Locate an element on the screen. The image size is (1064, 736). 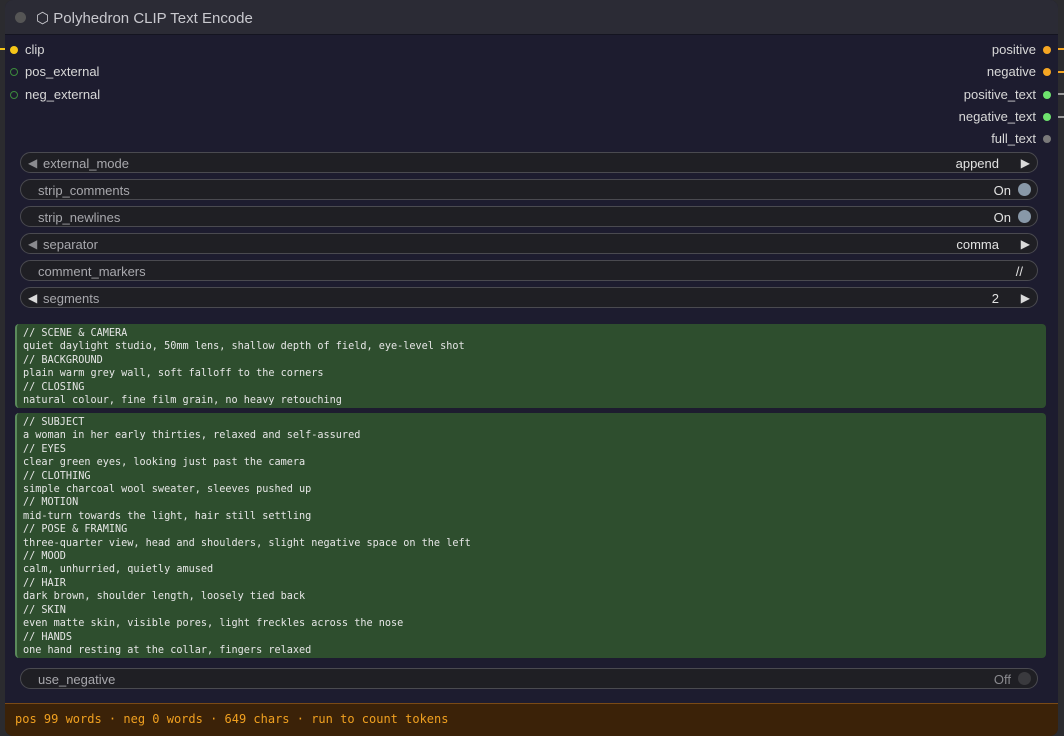
output-positive-text: positive_text is located at coordinates (1007, 95).